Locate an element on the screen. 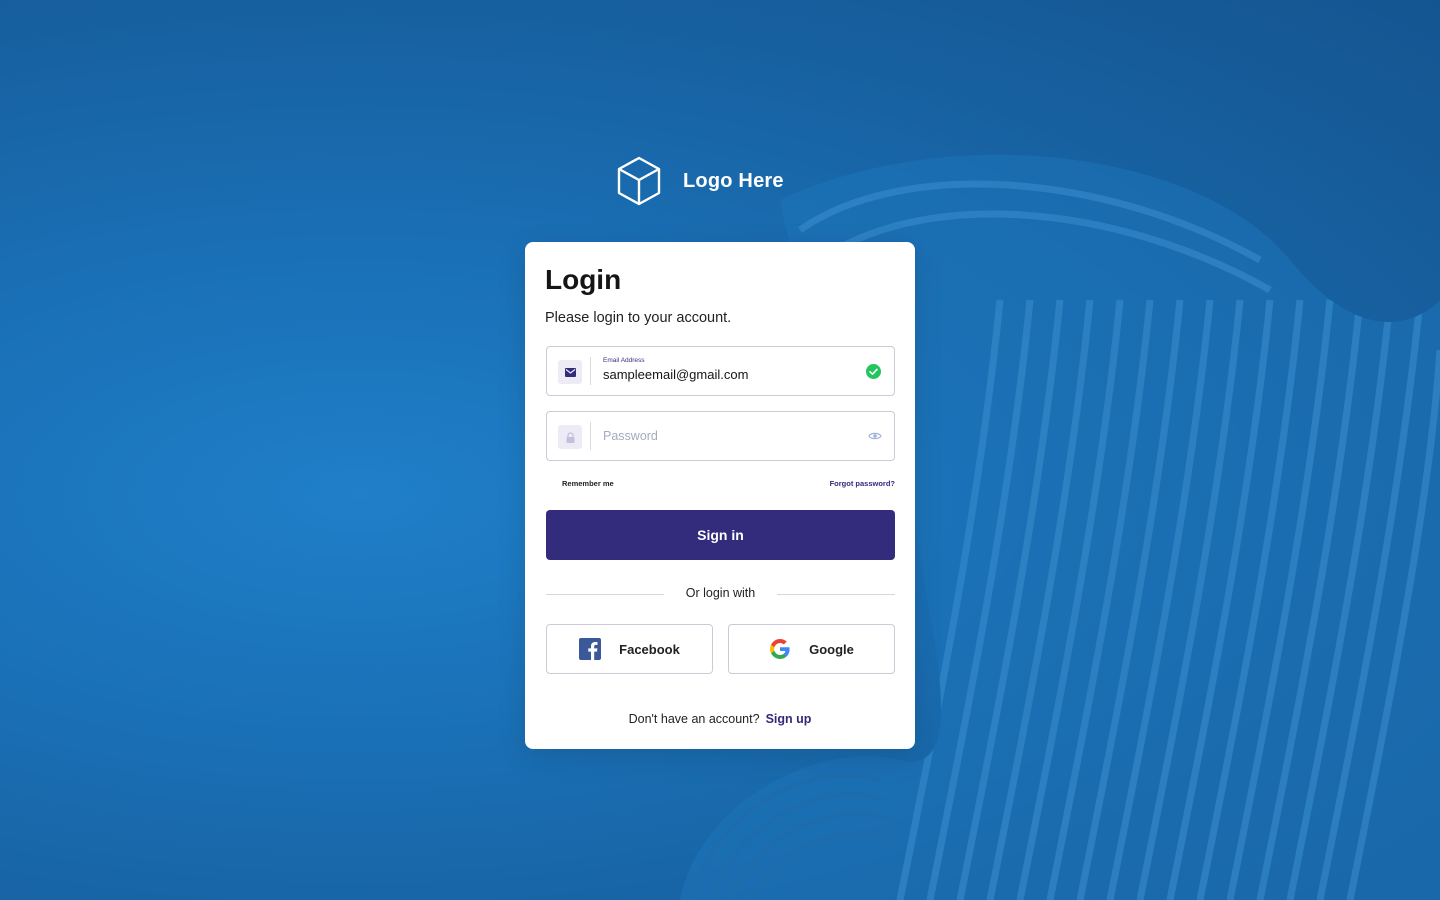 The image size is (1440, 900). check-circle-icon is located at coordinates (873, 371).